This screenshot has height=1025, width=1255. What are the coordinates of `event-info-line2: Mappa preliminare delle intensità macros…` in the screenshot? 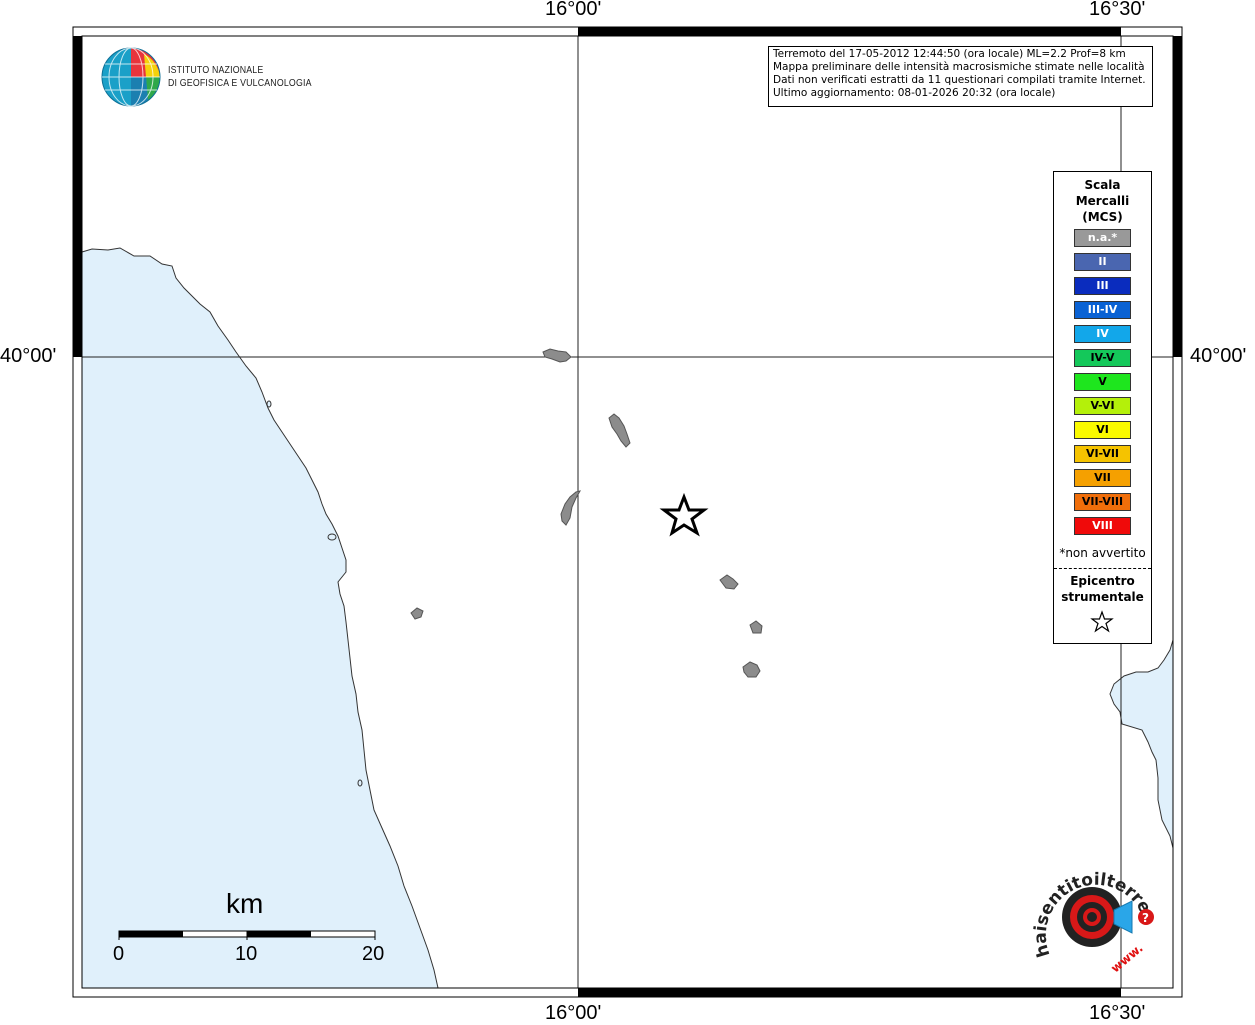 It's located at (959, 67).